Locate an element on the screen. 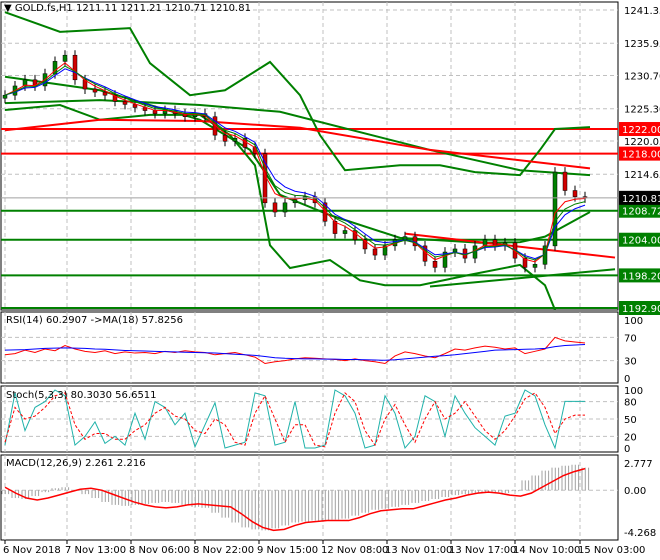  macd-tick-label: -4.268 is located at coordinates (640, 533).